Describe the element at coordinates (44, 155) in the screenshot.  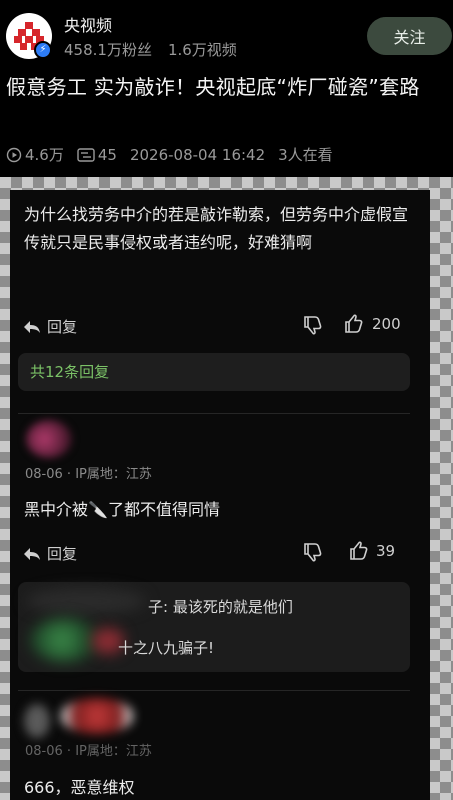
I see `play-count: 4.6万` at that location.